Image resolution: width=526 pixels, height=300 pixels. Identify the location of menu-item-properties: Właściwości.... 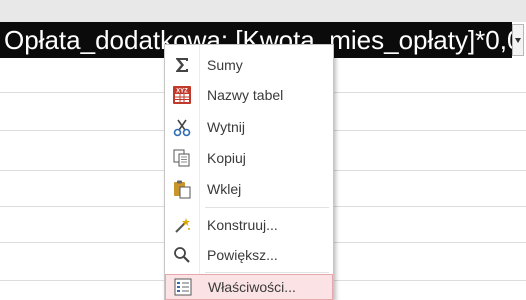
(249, 287).